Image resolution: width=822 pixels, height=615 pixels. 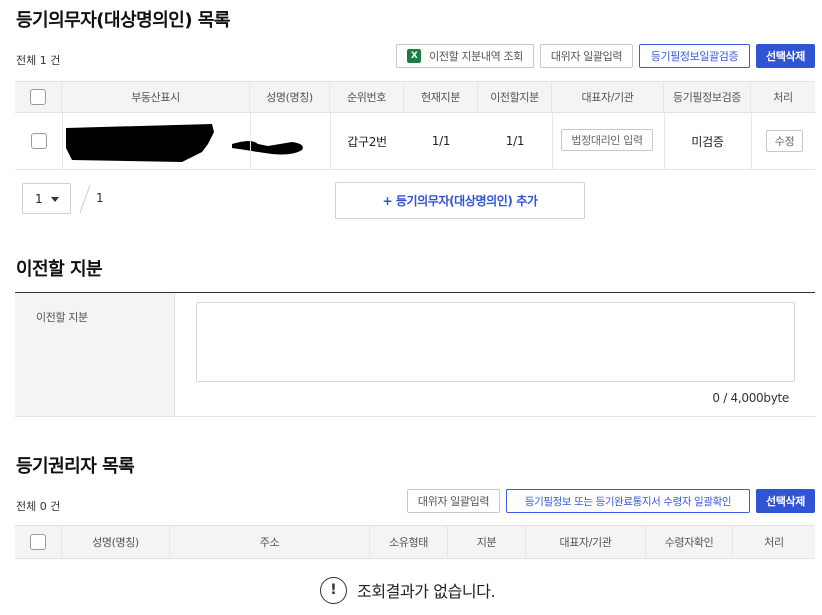 I want to click on column-header: 소유형태, so click(x=409, y=542).